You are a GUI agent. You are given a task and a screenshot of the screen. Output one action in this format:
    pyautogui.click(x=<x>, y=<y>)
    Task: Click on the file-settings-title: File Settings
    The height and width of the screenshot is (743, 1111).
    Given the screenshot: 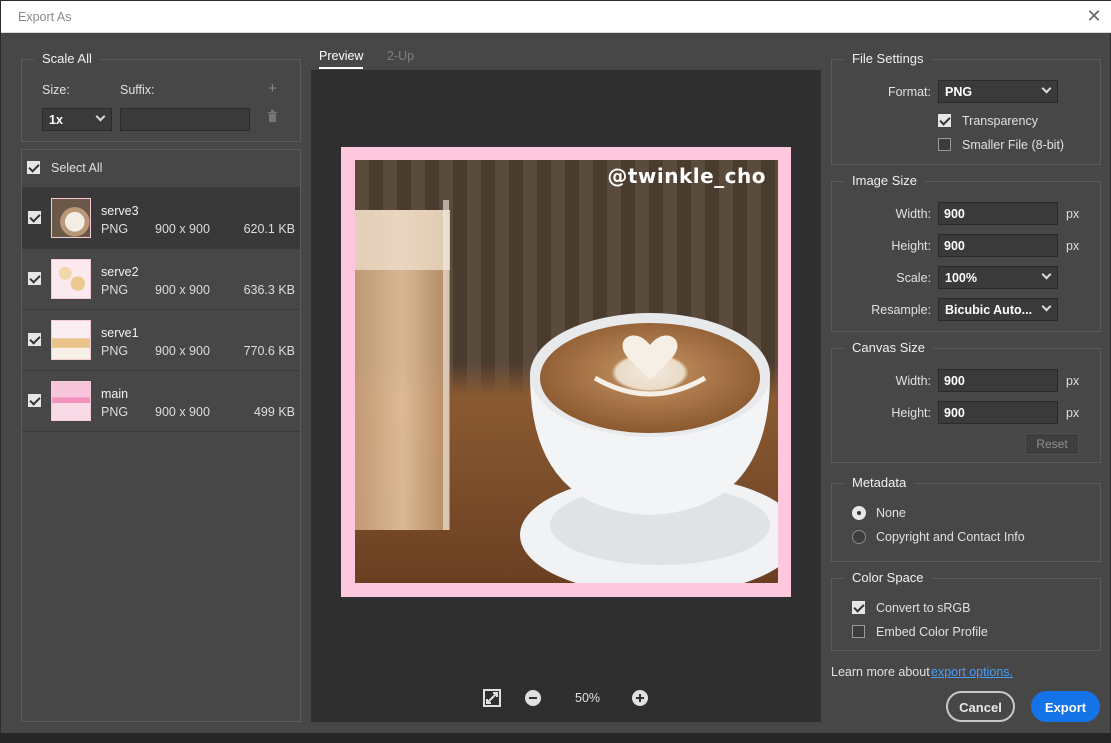 What is the action you would take?
    pyautogui.click(x=888, y=58)
    